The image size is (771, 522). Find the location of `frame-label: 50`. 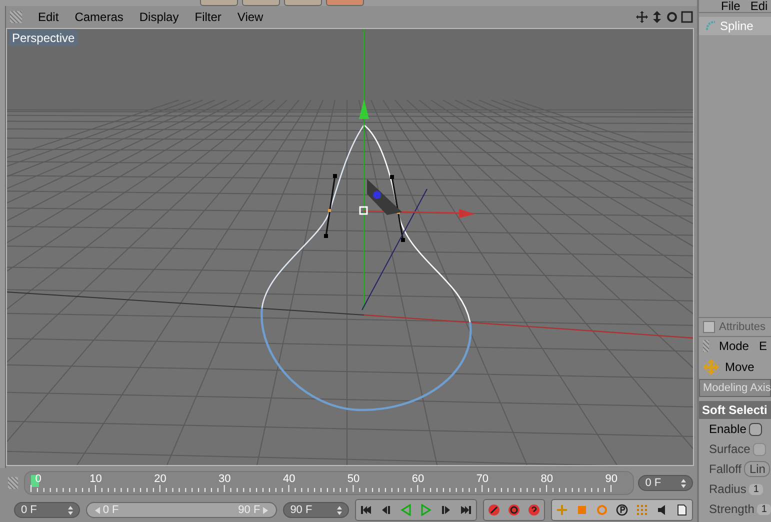

frame-label: 50 is located at coordinates (353, 479).